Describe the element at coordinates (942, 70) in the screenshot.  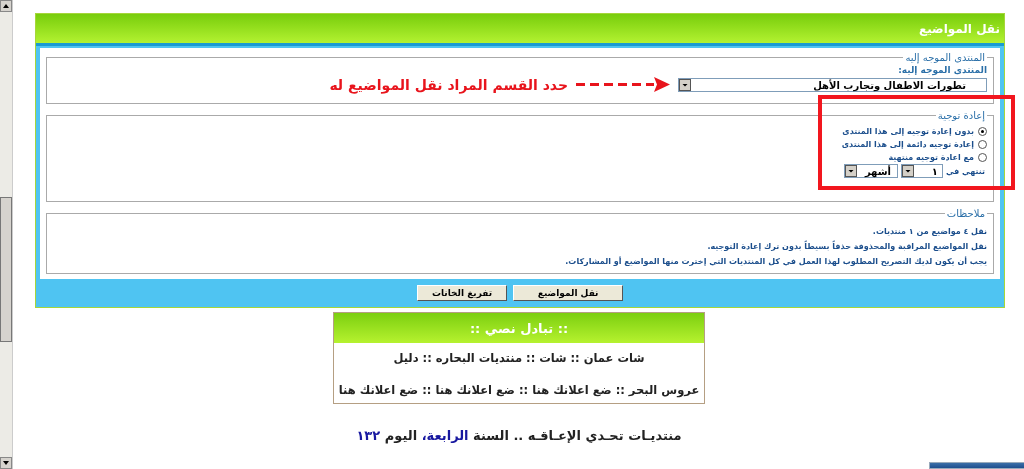
I see `field-label: المنتدى الموجه إليه:` at that location.